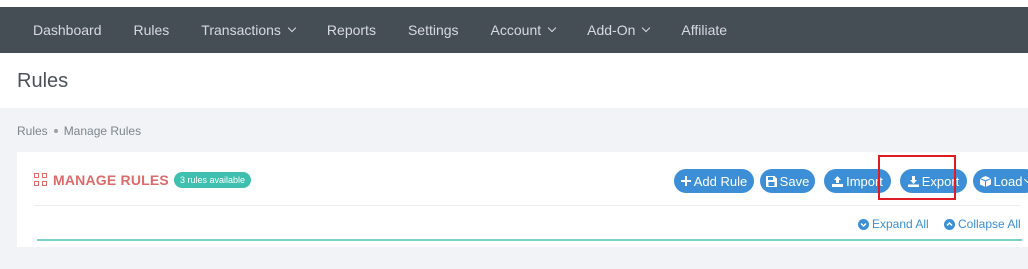  I want to click on page-title: Rules, so click(43, 81).